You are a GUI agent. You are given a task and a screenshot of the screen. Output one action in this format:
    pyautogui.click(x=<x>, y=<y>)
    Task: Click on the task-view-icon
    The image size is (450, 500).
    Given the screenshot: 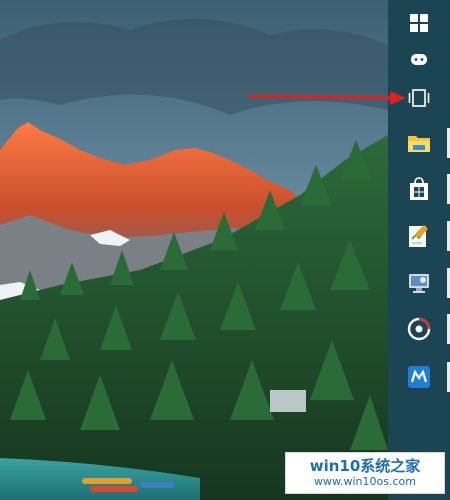 What is the action you would take?
    pyautogui.click(x=419, y=98)
    